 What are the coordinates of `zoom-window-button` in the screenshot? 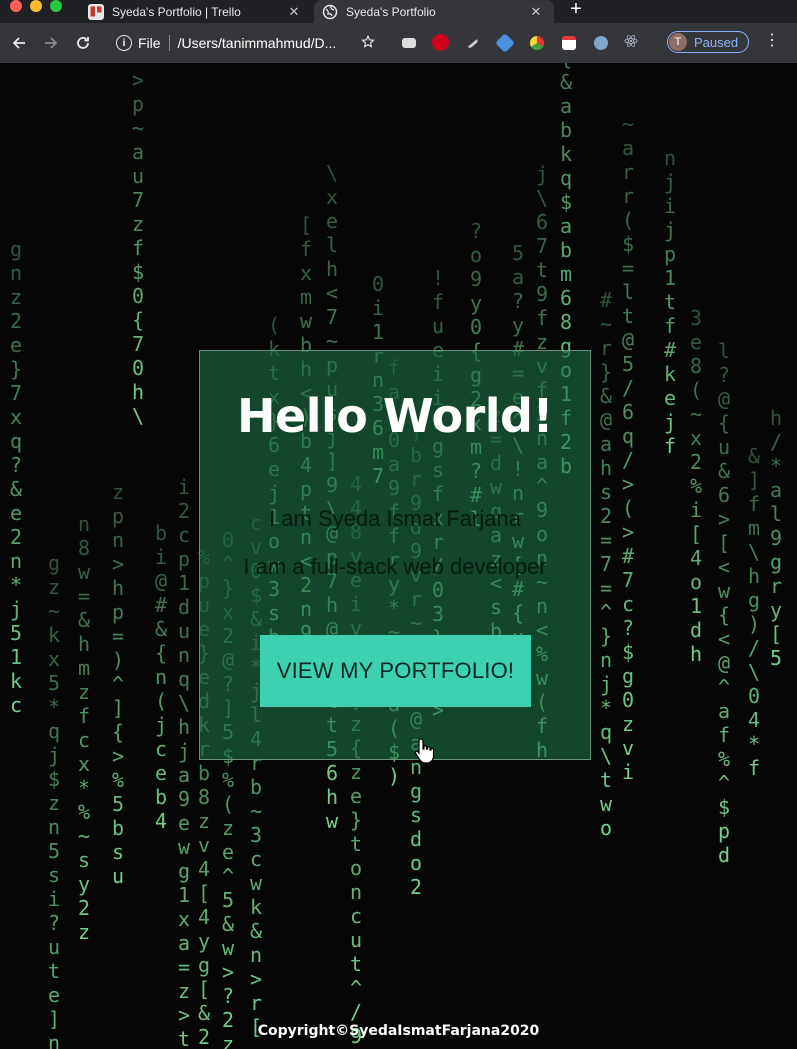 It's located at (56, 6).